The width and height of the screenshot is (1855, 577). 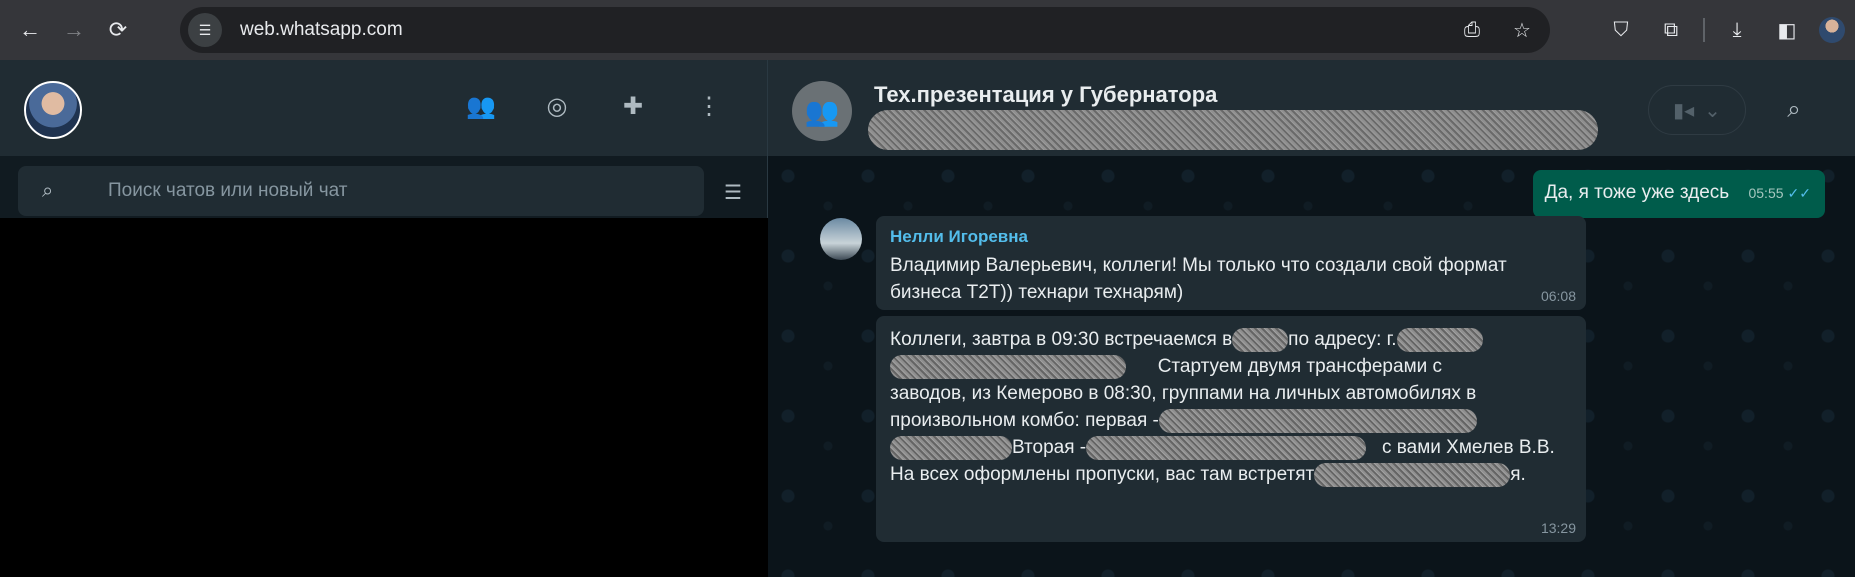 What do you see at coordinates (1037, 292) in the screenshot?
I see `message-line: бизнеса Т2Т)) технари технарям)` at bounding box center [1037, 292].